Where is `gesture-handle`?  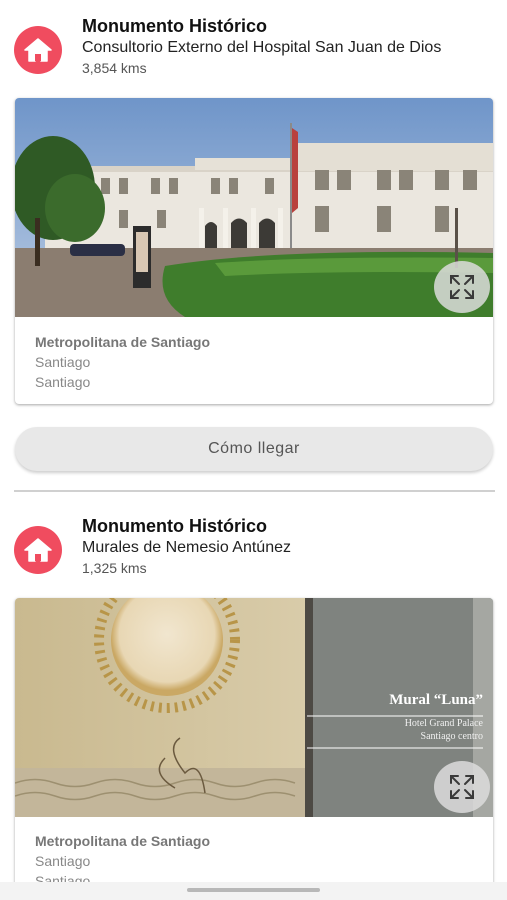
gesture-handle is located at coordinates (253, 890).